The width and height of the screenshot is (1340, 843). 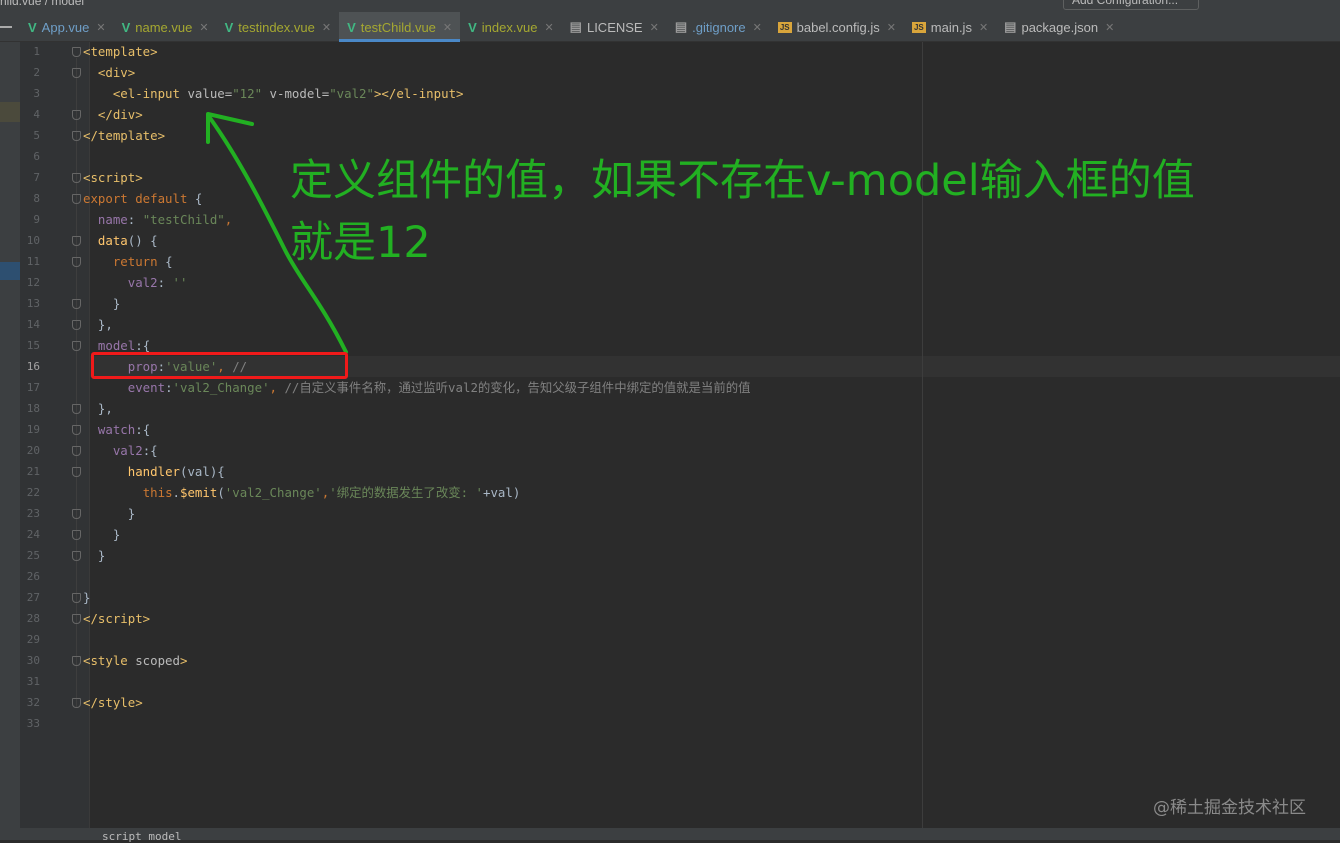 What do you see at coordinates (219, 365) in the screenshot?
I see `highlight-box` at bounding box center [219, 365].